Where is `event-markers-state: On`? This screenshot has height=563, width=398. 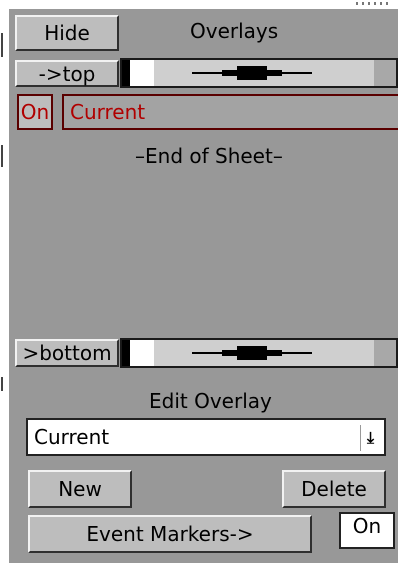
event-markers-state: On is located at coordinates (367, 530).